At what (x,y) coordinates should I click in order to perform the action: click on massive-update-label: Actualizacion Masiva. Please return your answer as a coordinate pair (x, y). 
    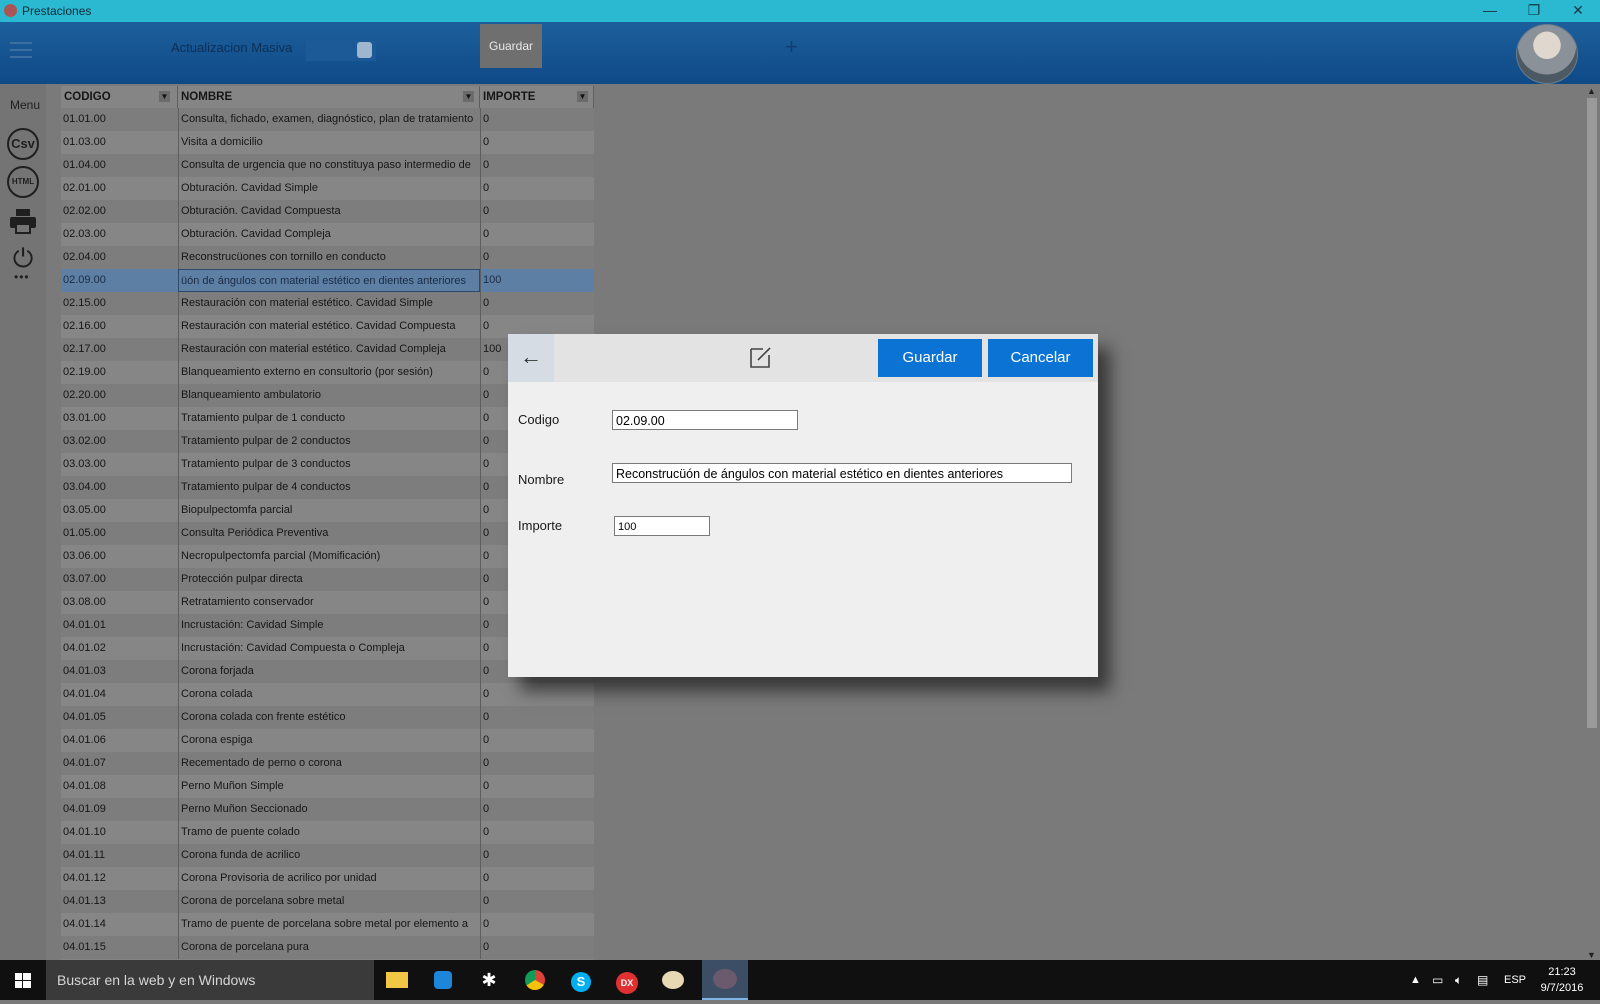
    Looking at the image, I should click on (232, 47).